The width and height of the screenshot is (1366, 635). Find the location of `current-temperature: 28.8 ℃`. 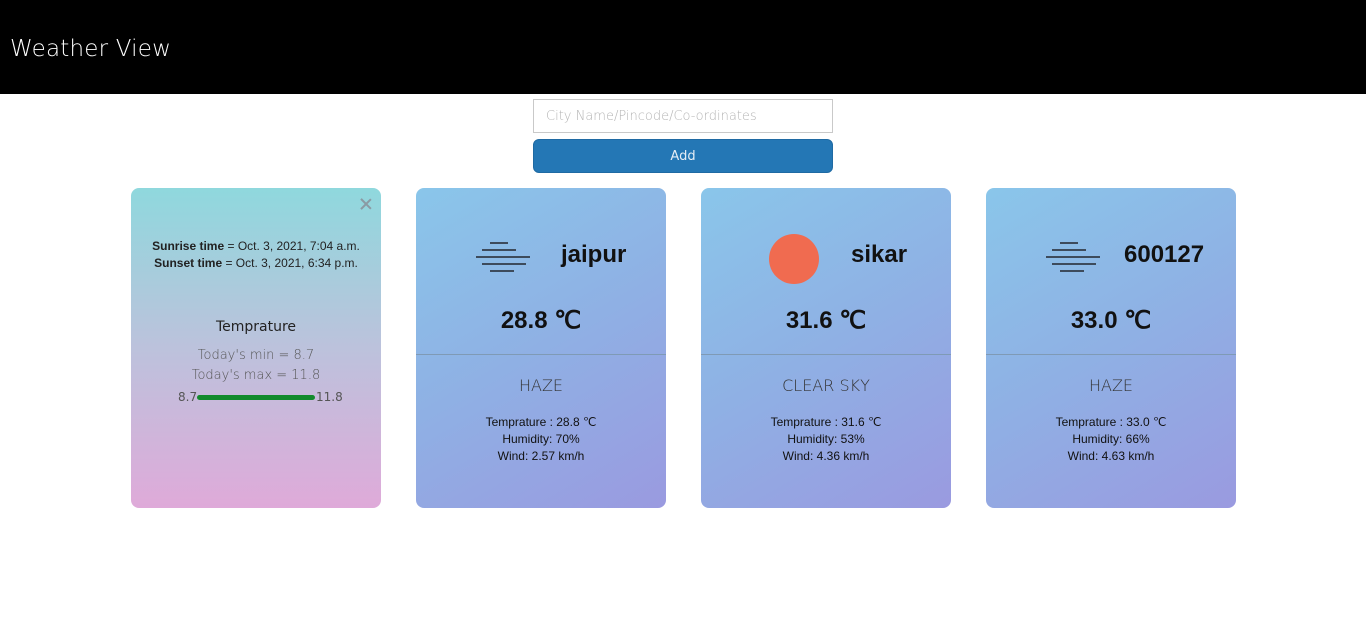

current-temperature: 28.8 ℃ is located at coordinates (541, 320).